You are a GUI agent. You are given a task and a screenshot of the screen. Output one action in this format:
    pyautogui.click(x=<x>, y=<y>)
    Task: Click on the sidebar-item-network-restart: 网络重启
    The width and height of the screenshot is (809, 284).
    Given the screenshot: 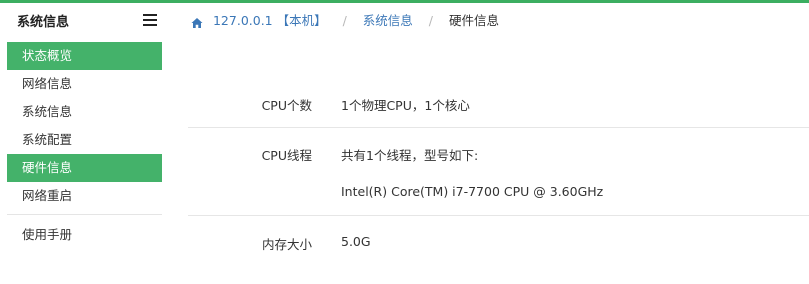 What is the action you would take?
    pyautogui.click(x=84, y=196)
    